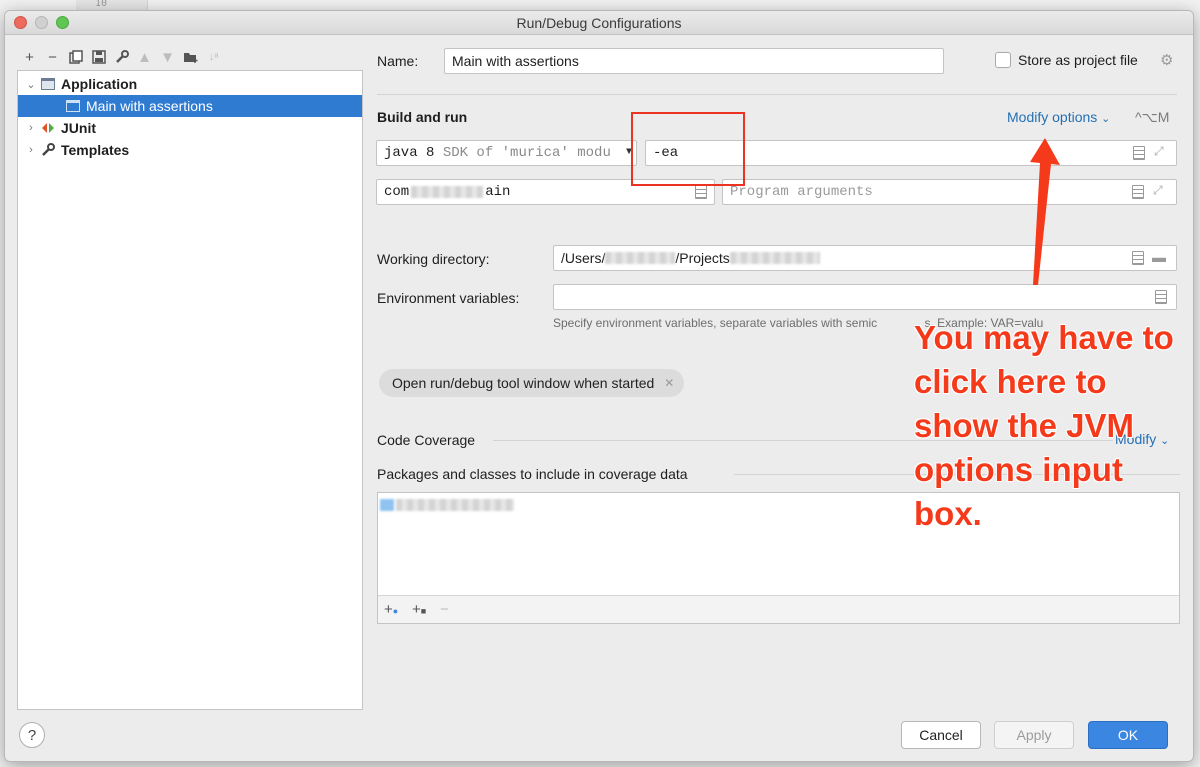 This screenshot has height=767, width=1200. What do you see at coordinates (1128, 735) in the screenshot?
I see `ok-button: OK` at bounding box center [1128, 735].